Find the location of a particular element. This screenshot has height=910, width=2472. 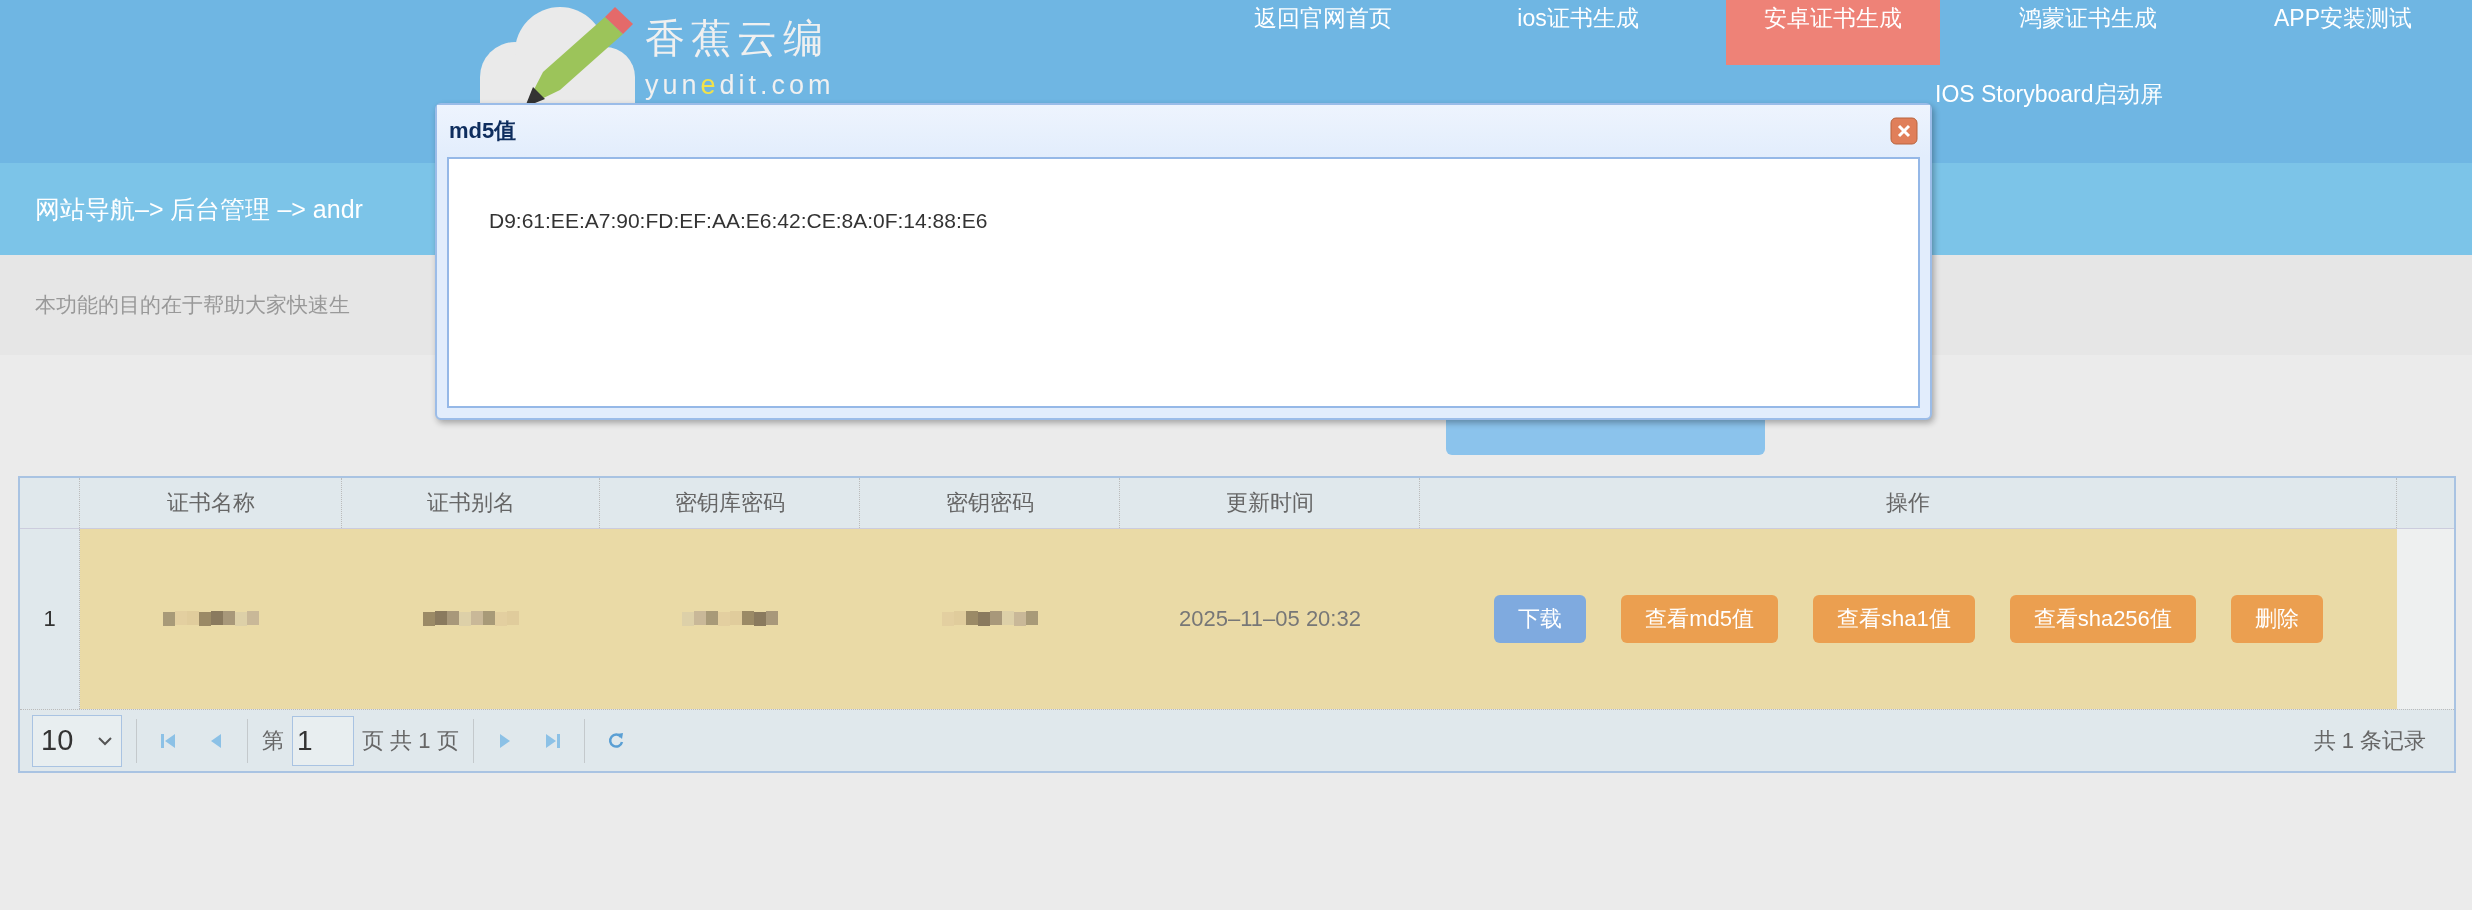

refresh-icon is located at coordinates (615, 740).